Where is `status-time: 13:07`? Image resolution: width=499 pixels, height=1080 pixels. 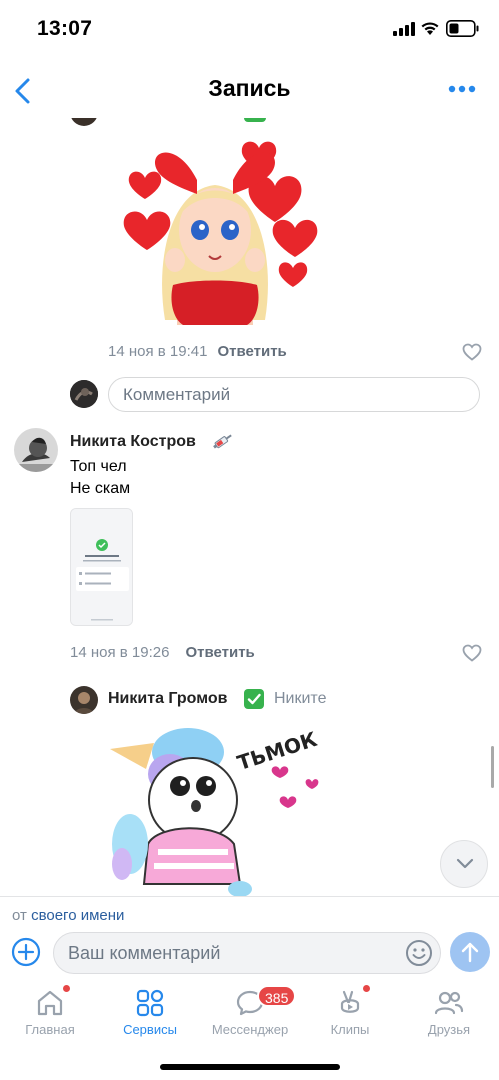 status-time: 13:07 is located at coordinates (65, 28).